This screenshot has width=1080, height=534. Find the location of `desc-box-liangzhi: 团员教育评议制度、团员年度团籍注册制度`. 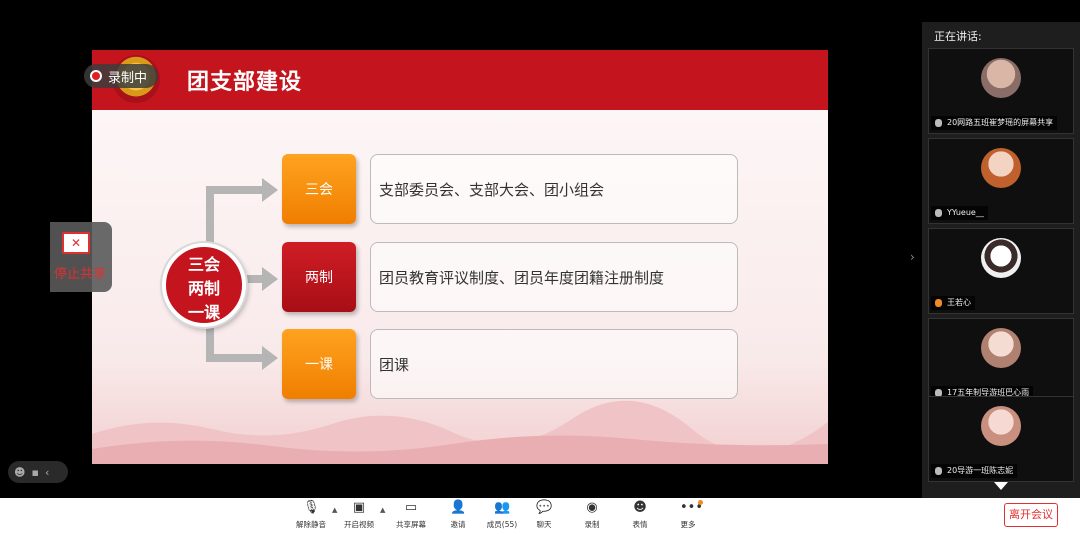

desc-box-liangzhi: 团员教育评议制度、团员年度团籍注册制度 is located at coordinates (554, 277).